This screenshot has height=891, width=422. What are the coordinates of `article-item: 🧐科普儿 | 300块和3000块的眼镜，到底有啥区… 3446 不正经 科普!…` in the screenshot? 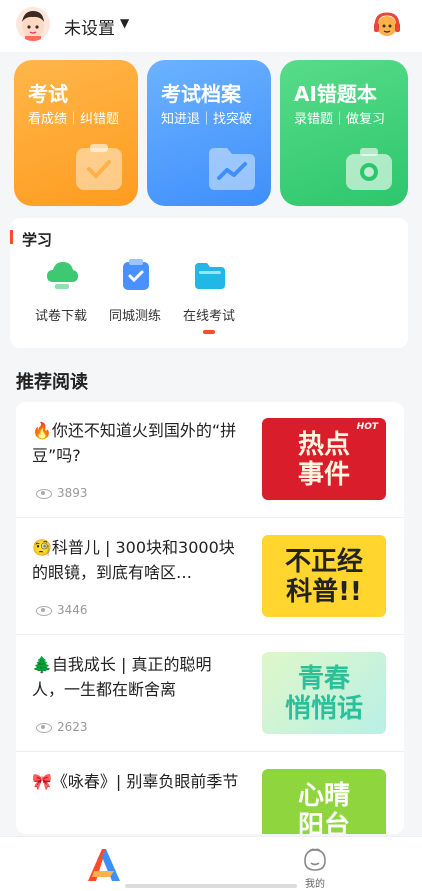 It's located at (210, 577).